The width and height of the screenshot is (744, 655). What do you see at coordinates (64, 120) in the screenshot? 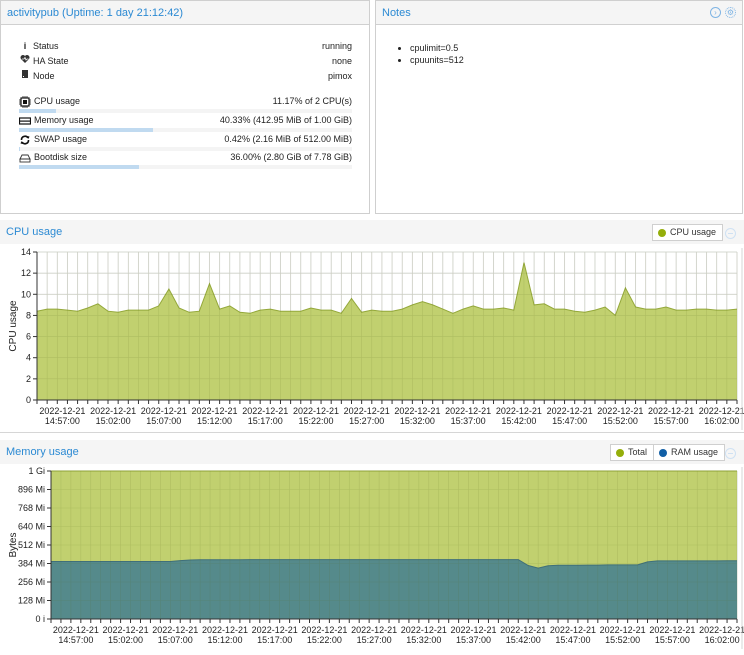
I see `memory-usage-label: Memory usage` at bounding box center [64, 120].